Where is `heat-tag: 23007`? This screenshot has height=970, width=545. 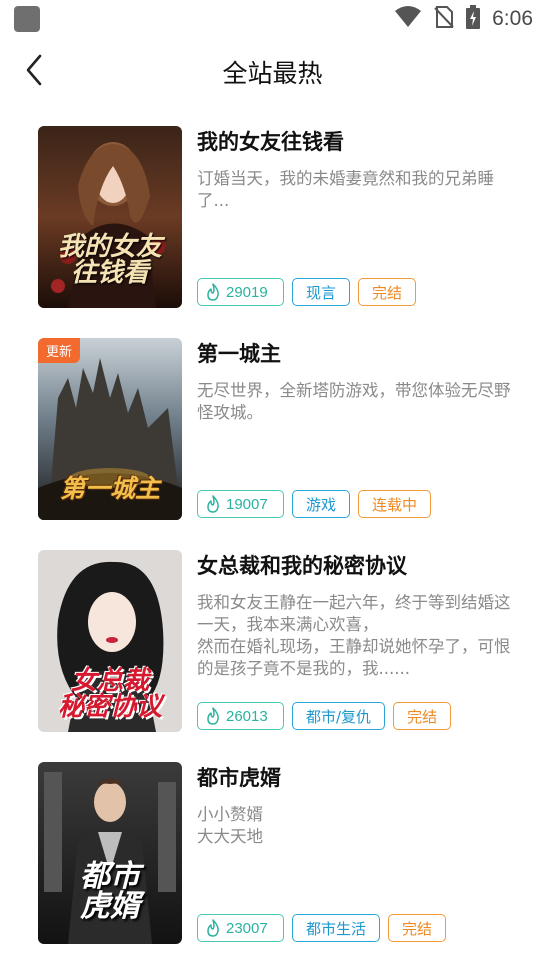
heat-tag: 23007 is located at coordinates (240, 928).